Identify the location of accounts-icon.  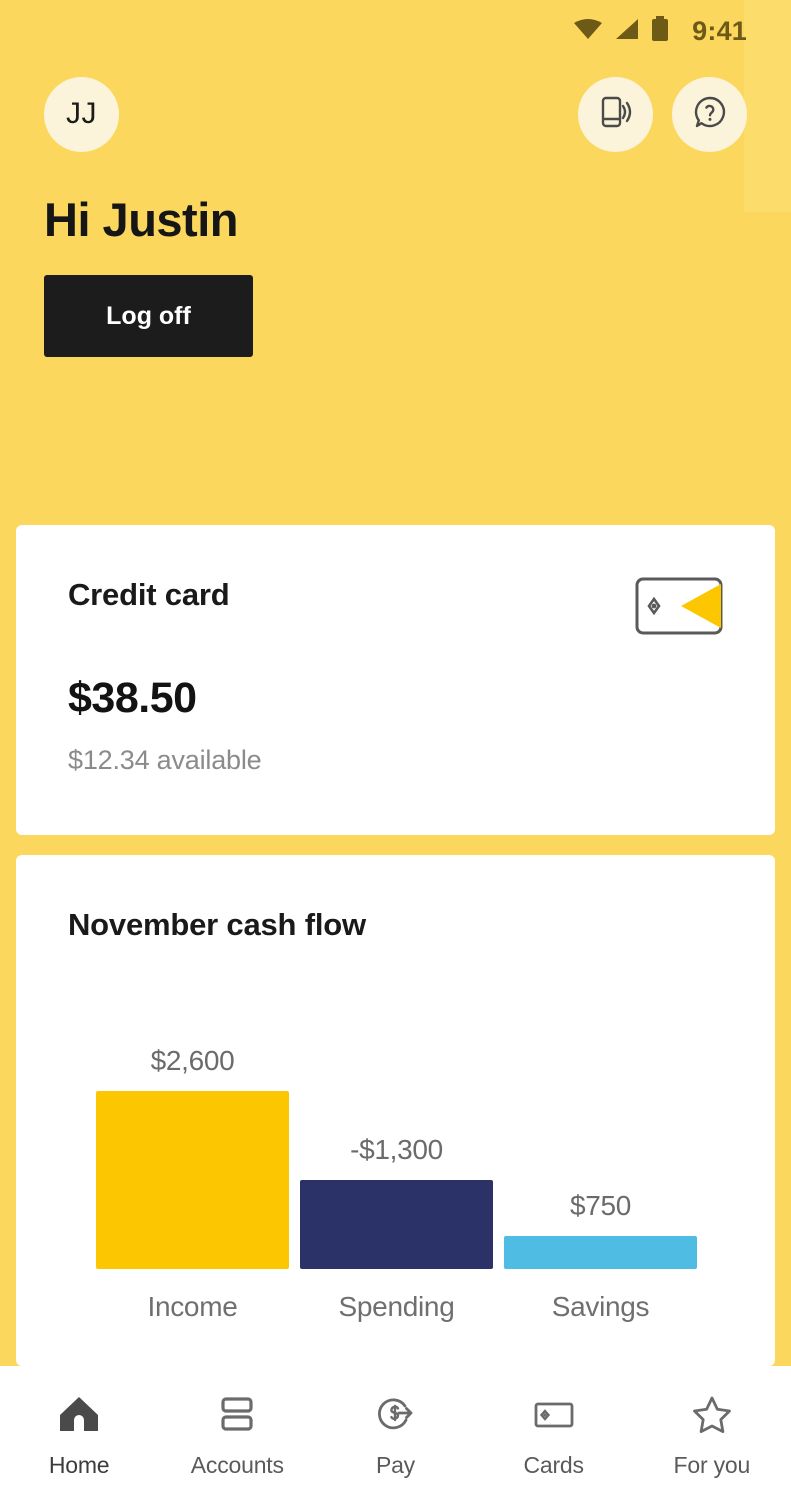
(237, 1414).